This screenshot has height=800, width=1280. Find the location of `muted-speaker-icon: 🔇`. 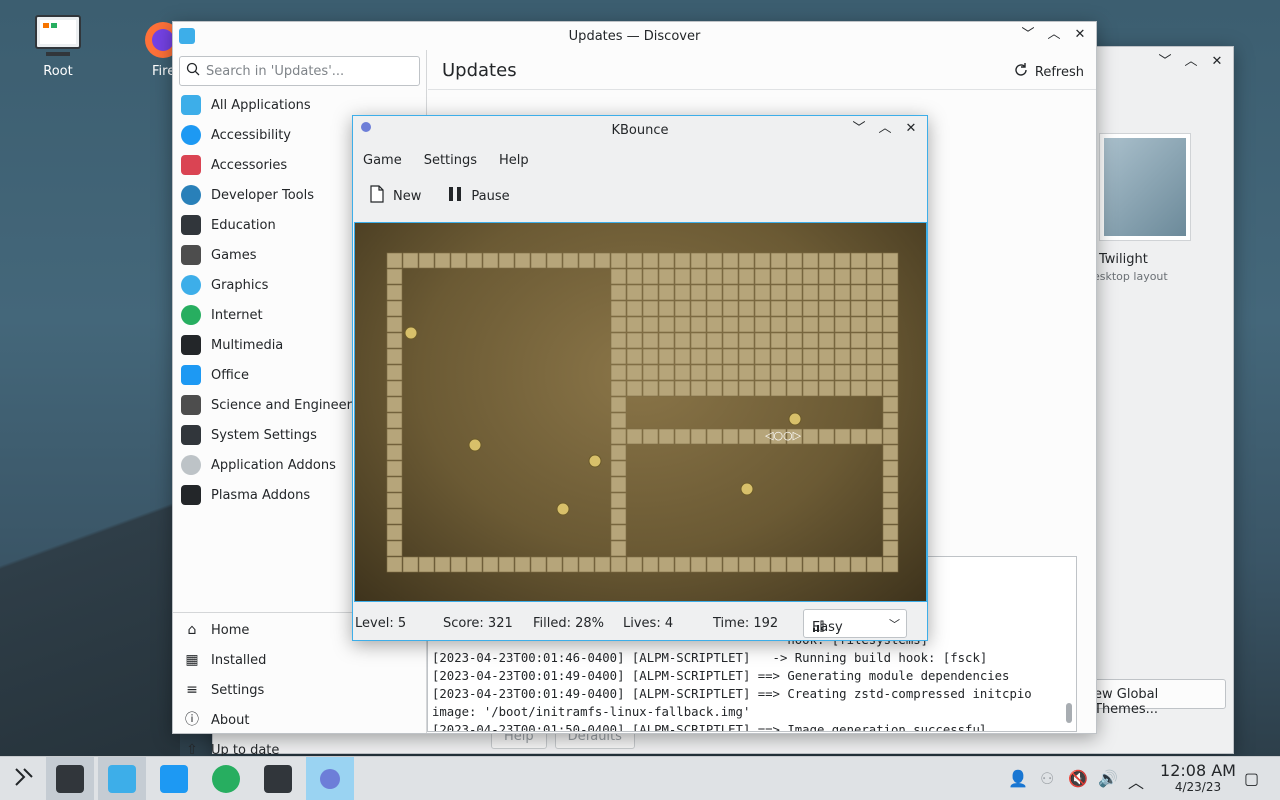

muted-speaker-icon: 🔇 is located at coordinates (1078, 778).